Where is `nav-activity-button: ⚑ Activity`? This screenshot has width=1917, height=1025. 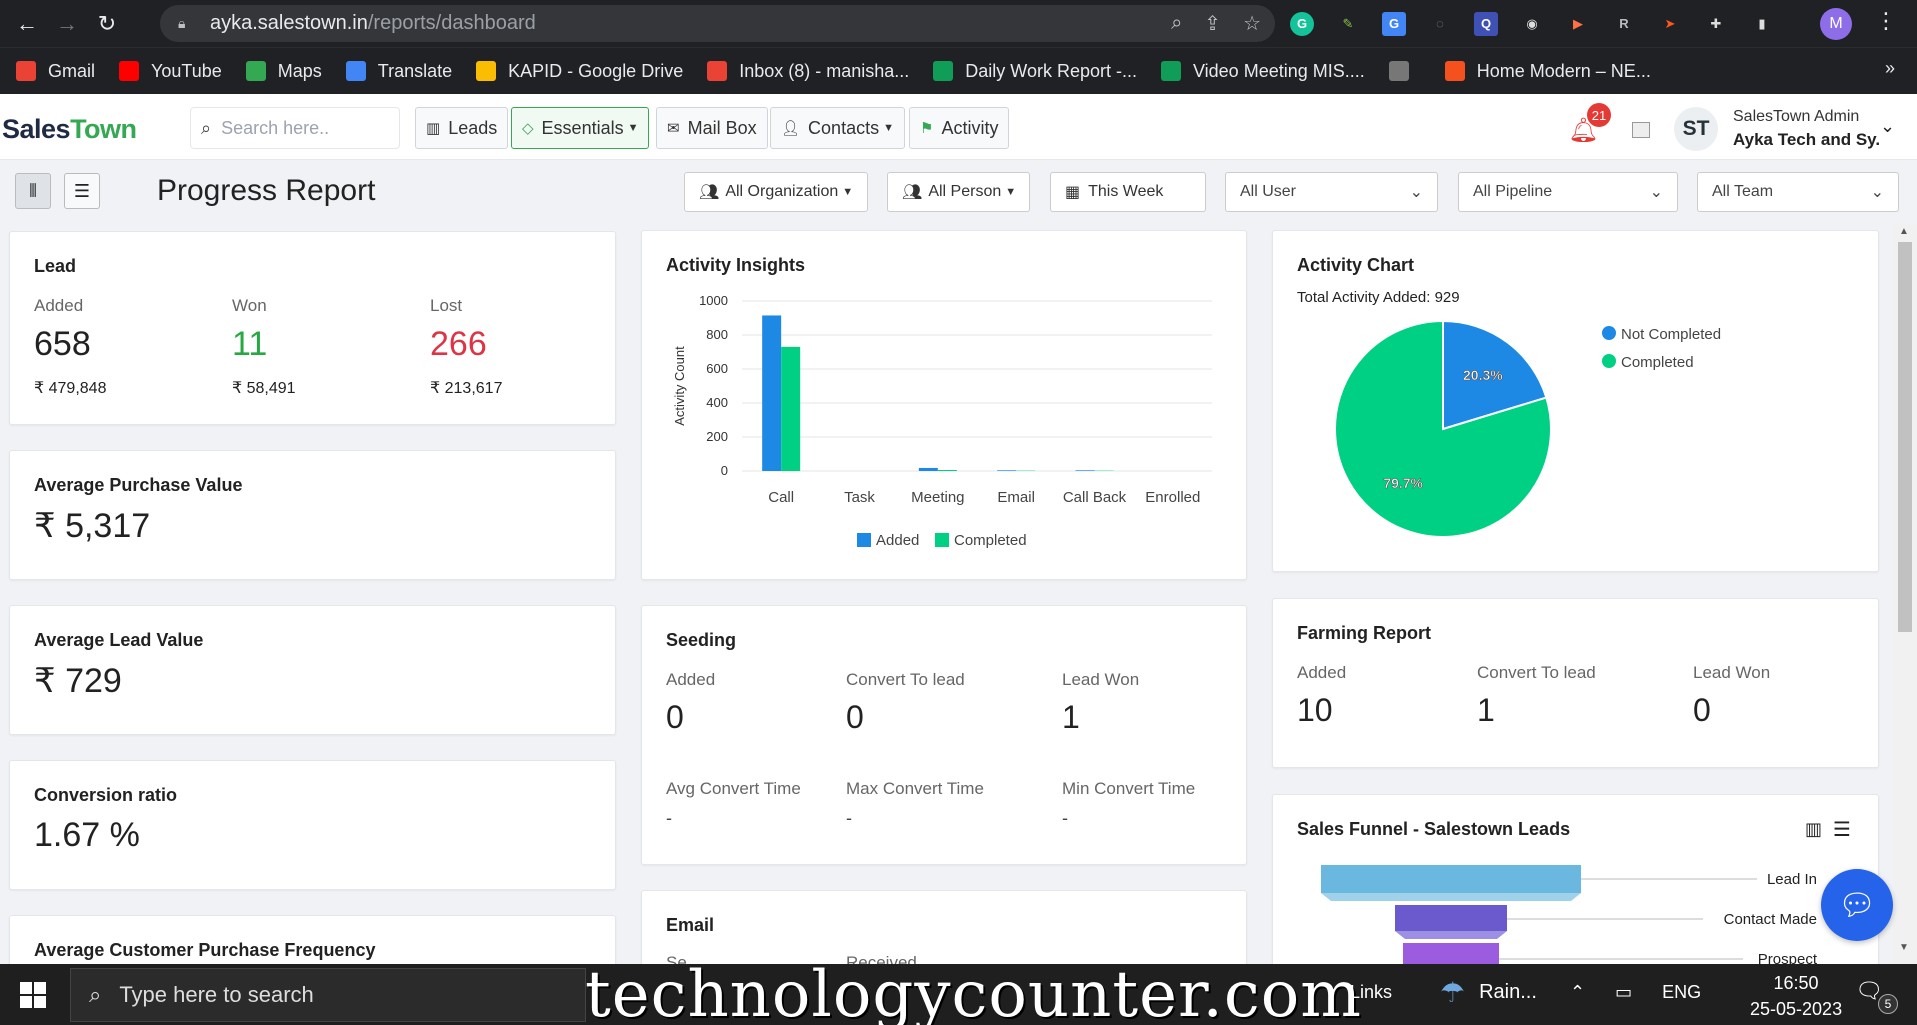 nav-activity-button: ⚑ Activity is located at coordinates (959, 128).